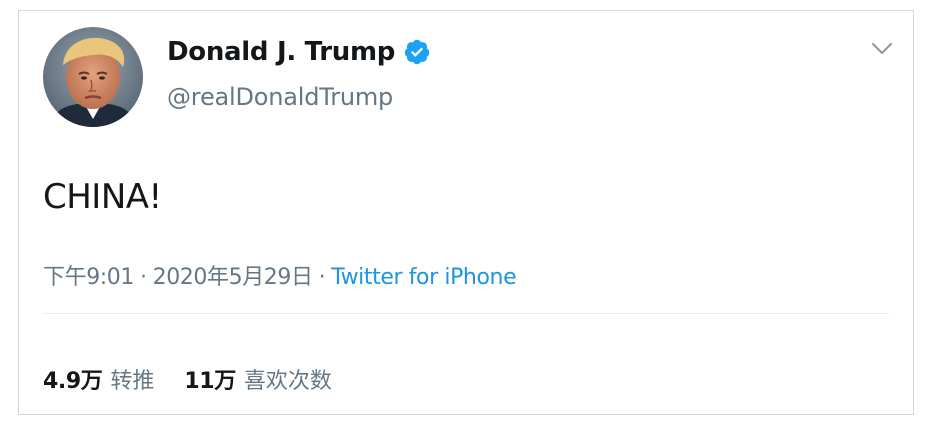 The image size is (928, 427). I want to click on tweet-time: 下午9:01, so click(88, 277).